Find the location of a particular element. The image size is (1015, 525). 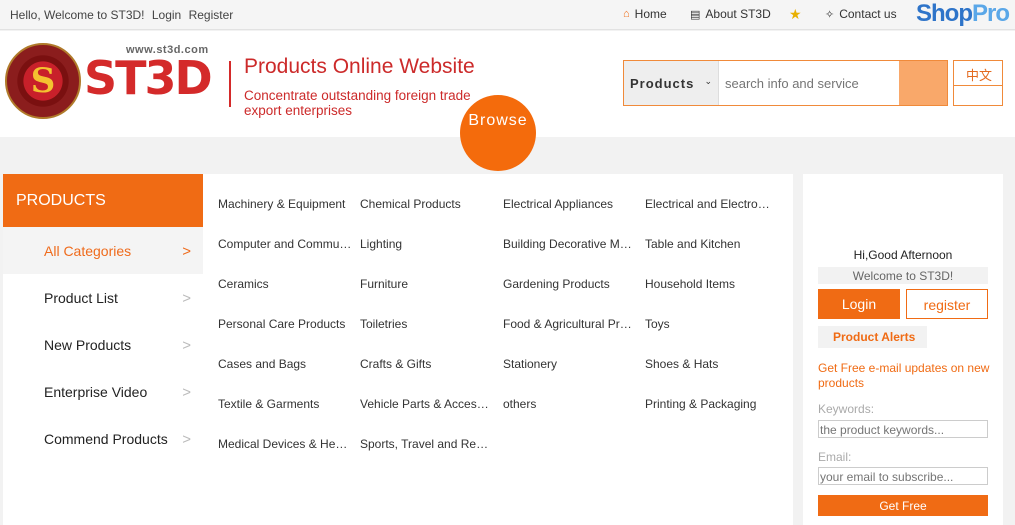

sidebar-title: PRODUCTS is located at coordinates (103, 200).